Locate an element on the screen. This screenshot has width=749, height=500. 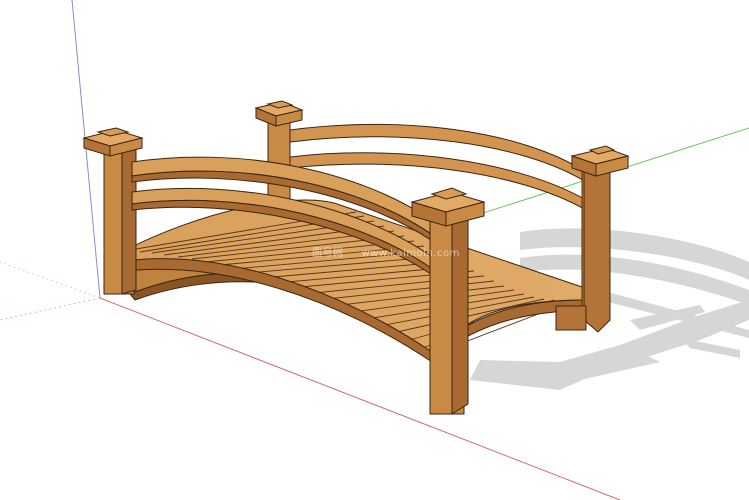
watermark: 图号网 www.kaimoin.com is located at coordinates (386, 251).